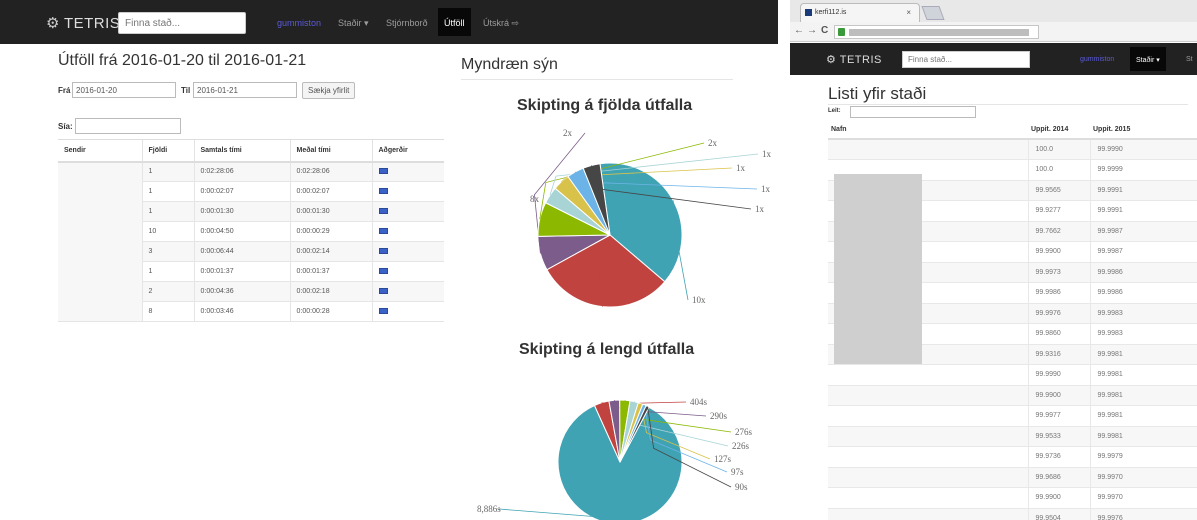 The image size is (1197, 520). I want to click on table-header-row: Nafn Uppit. 2014 Uppit. 2015, so click(1012, 130).